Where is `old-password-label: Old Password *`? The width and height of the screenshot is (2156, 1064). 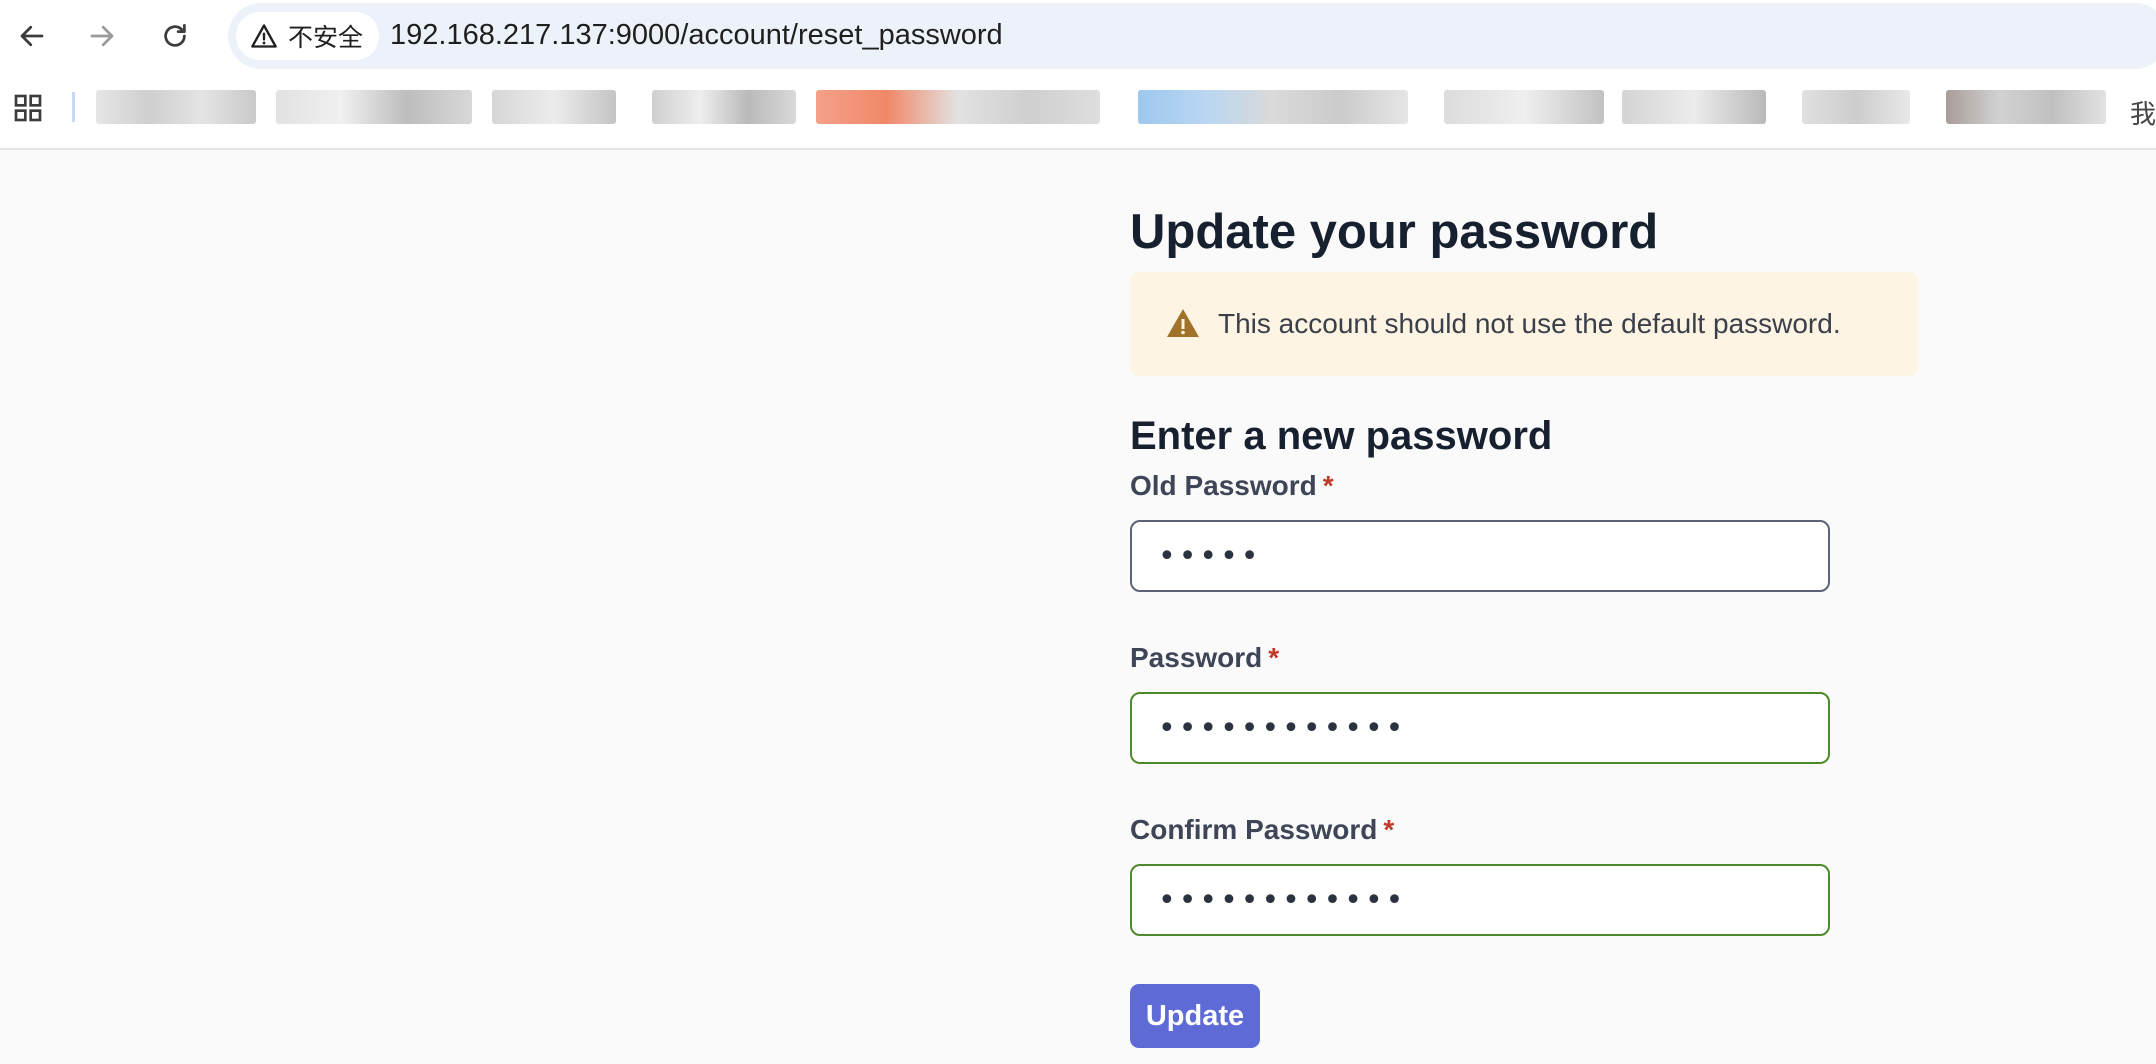 old-password-label: Old Password * is located at coordinates (1232, 486).